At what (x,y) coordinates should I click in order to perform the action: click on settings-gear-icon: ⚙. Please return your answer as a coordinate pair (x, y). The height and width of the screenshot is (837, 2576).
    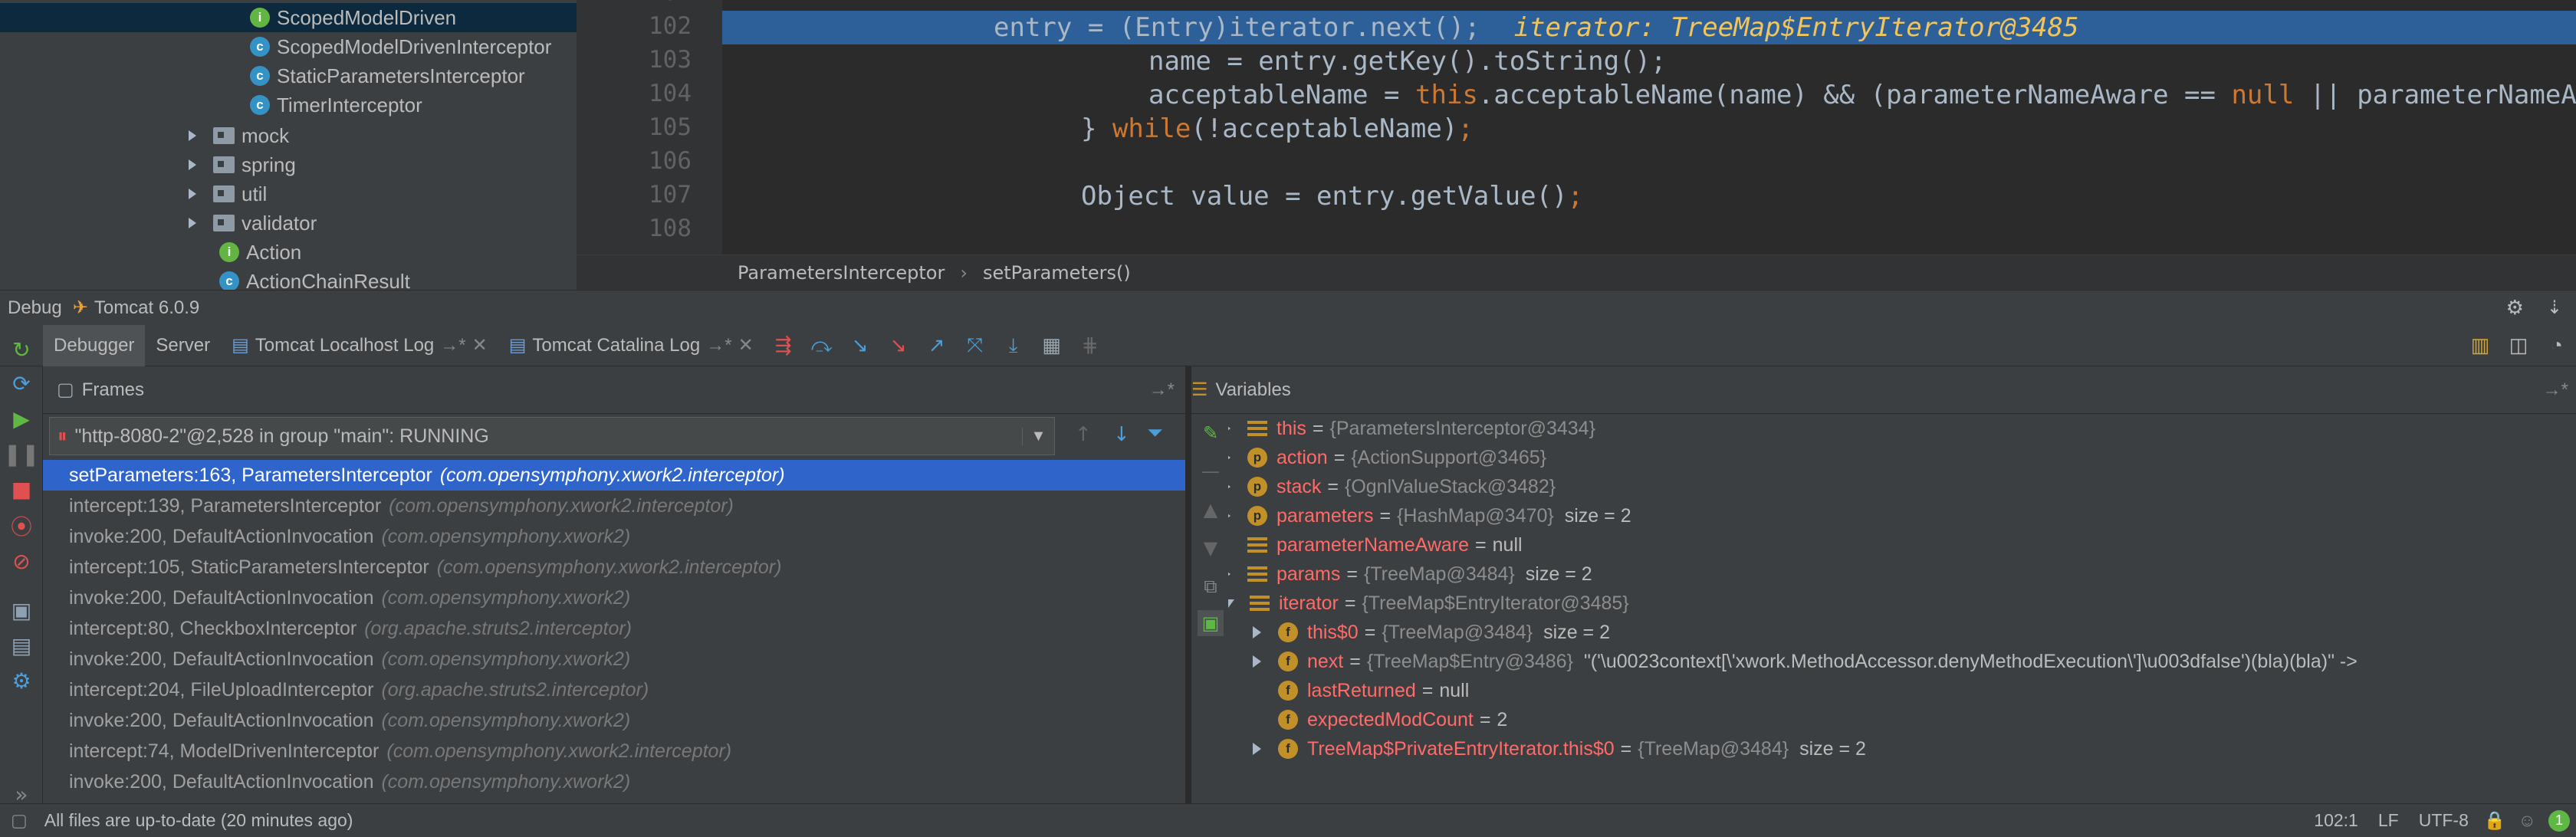
    Looking at the image, I should click on (2515, 308).